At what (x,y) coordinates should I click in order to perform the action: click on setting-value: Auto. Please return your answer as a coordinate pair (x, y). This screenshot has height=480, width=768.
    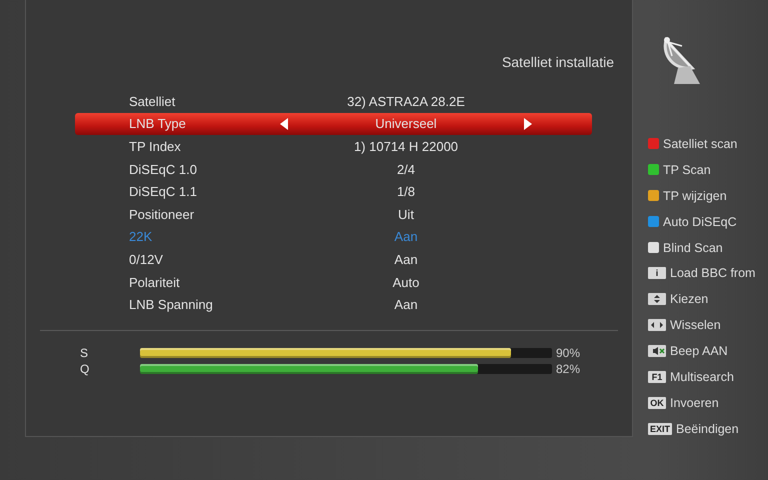
    Looking at the image, I should click on (406, 282).